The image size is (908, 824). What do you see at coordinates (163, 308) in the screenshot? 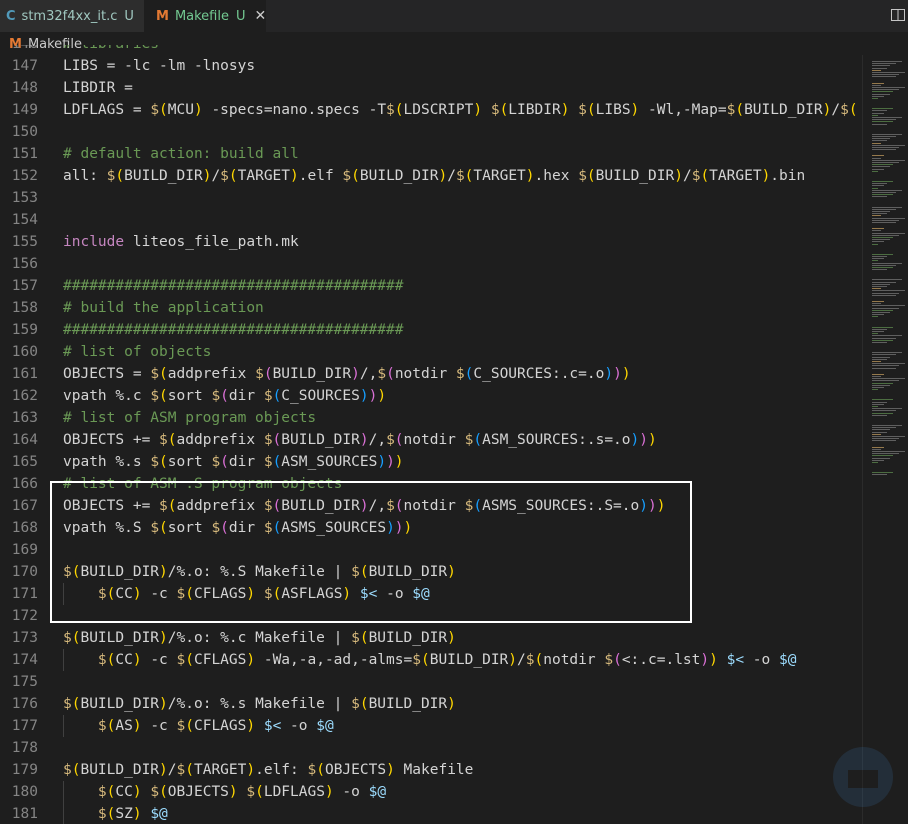
I see `code-text: # build the application` at bounding box center [163, 308].